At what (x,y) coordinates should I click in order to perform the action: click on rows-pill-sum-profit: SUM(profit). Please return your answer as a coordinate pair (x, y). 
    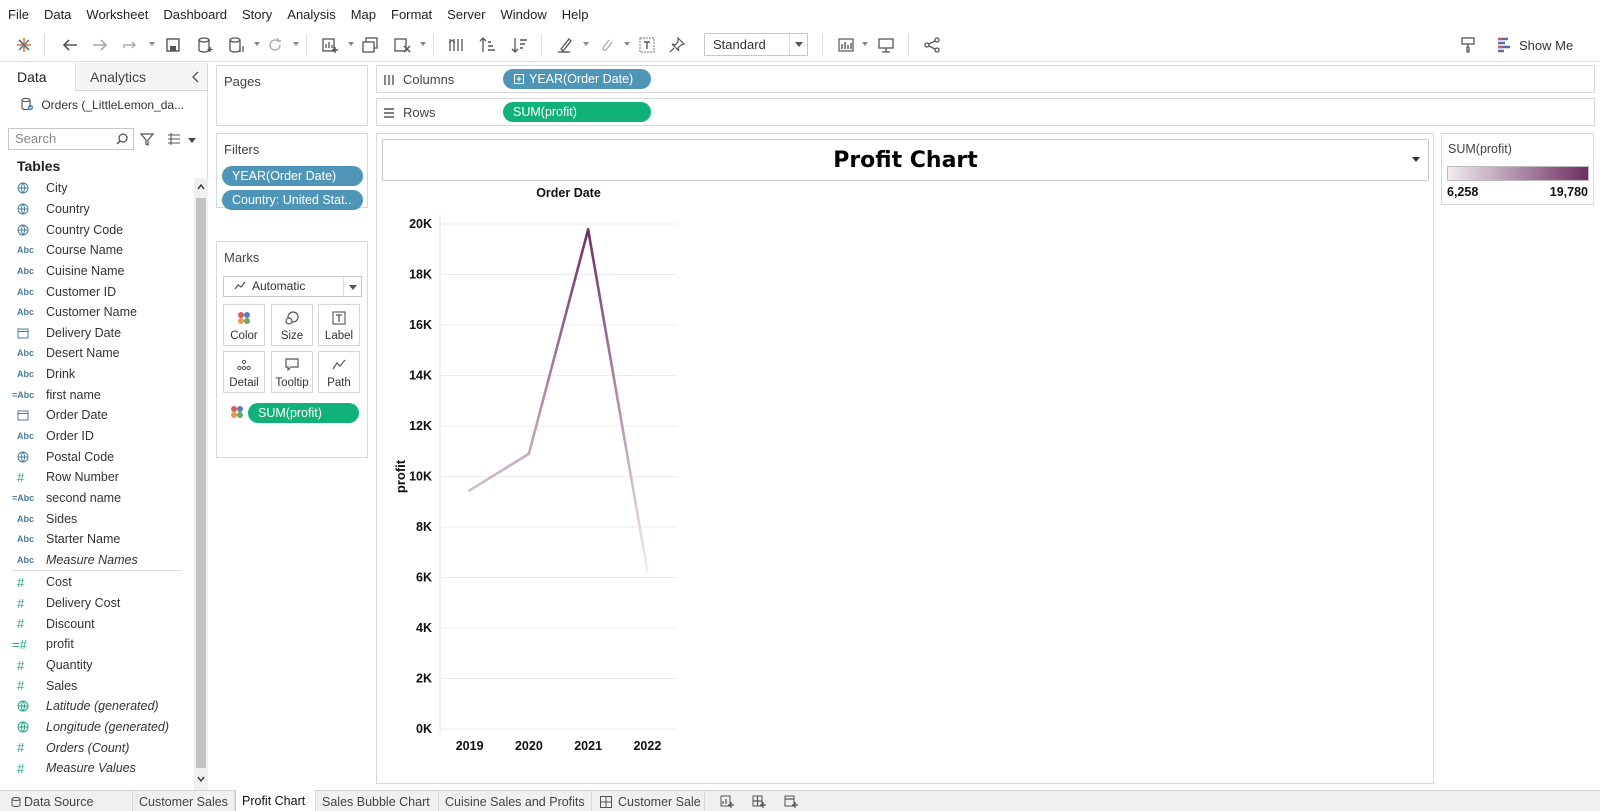
    Looking at the image, I should click on (577, 112).